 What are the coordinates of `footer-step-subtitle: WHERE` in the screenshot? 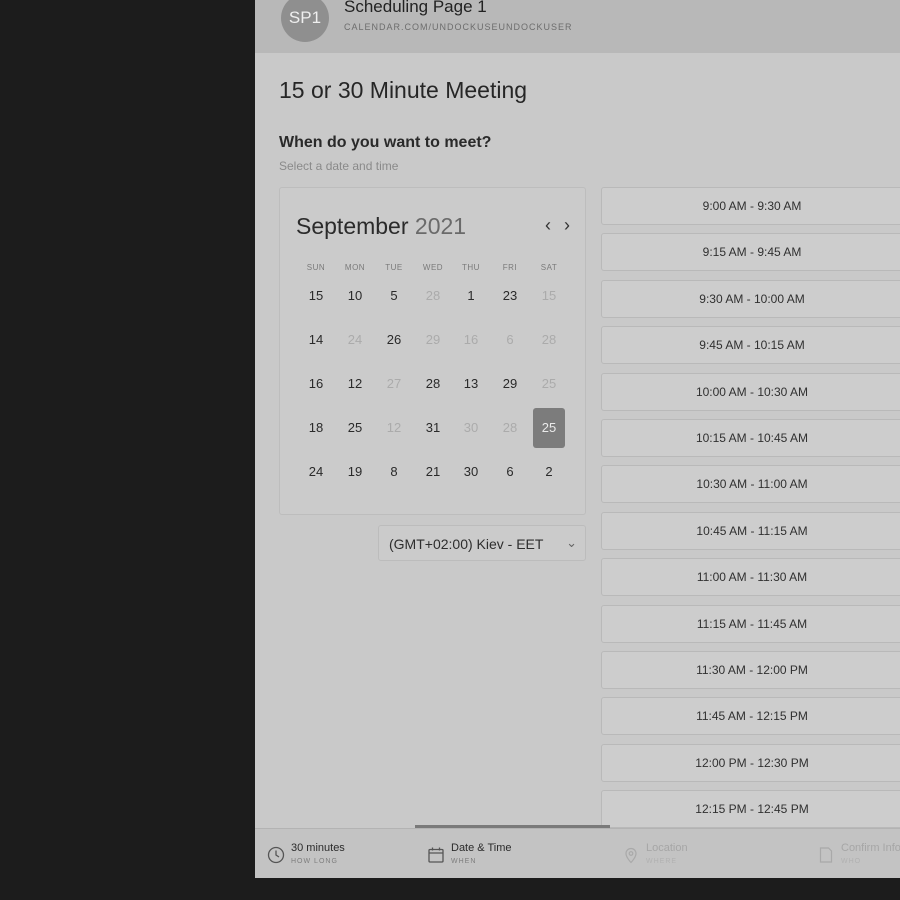 It's located at (662, 861).